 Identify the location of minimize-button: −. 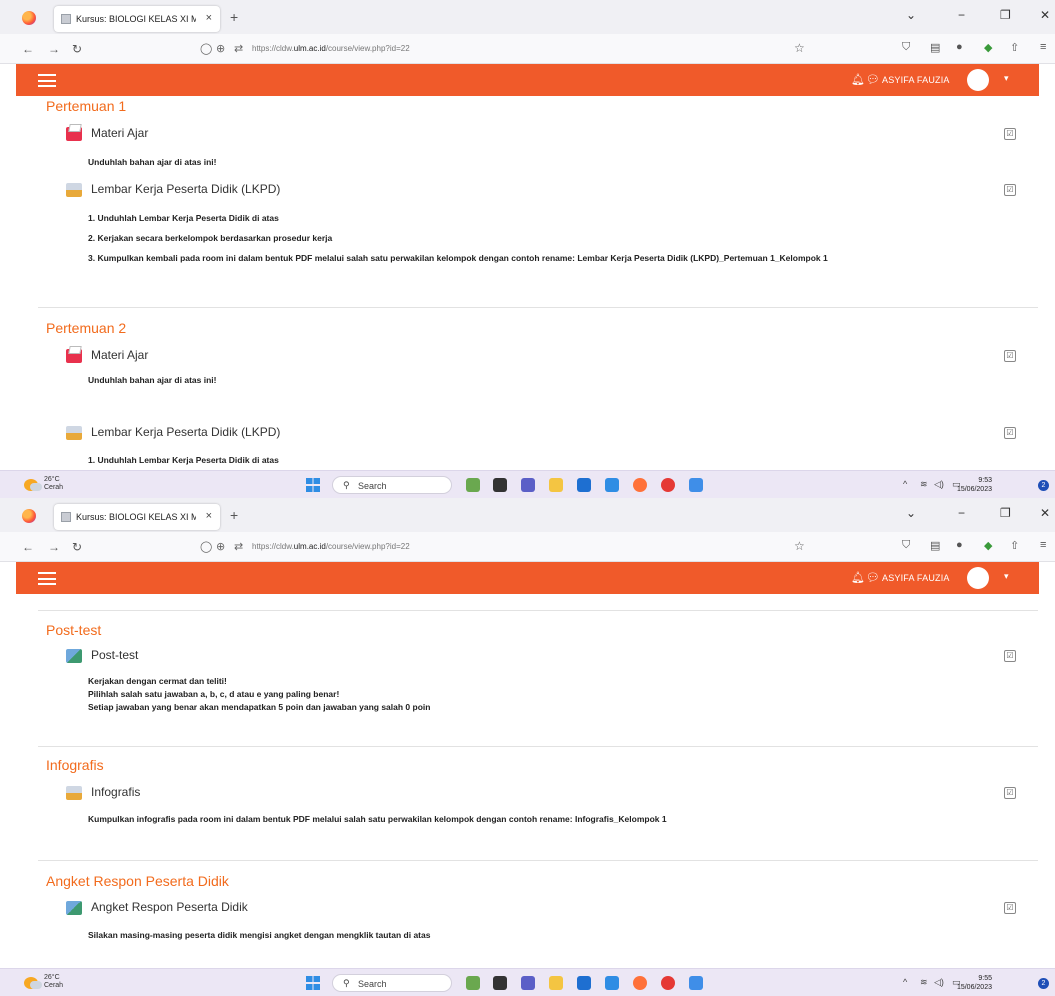
(961, 15).